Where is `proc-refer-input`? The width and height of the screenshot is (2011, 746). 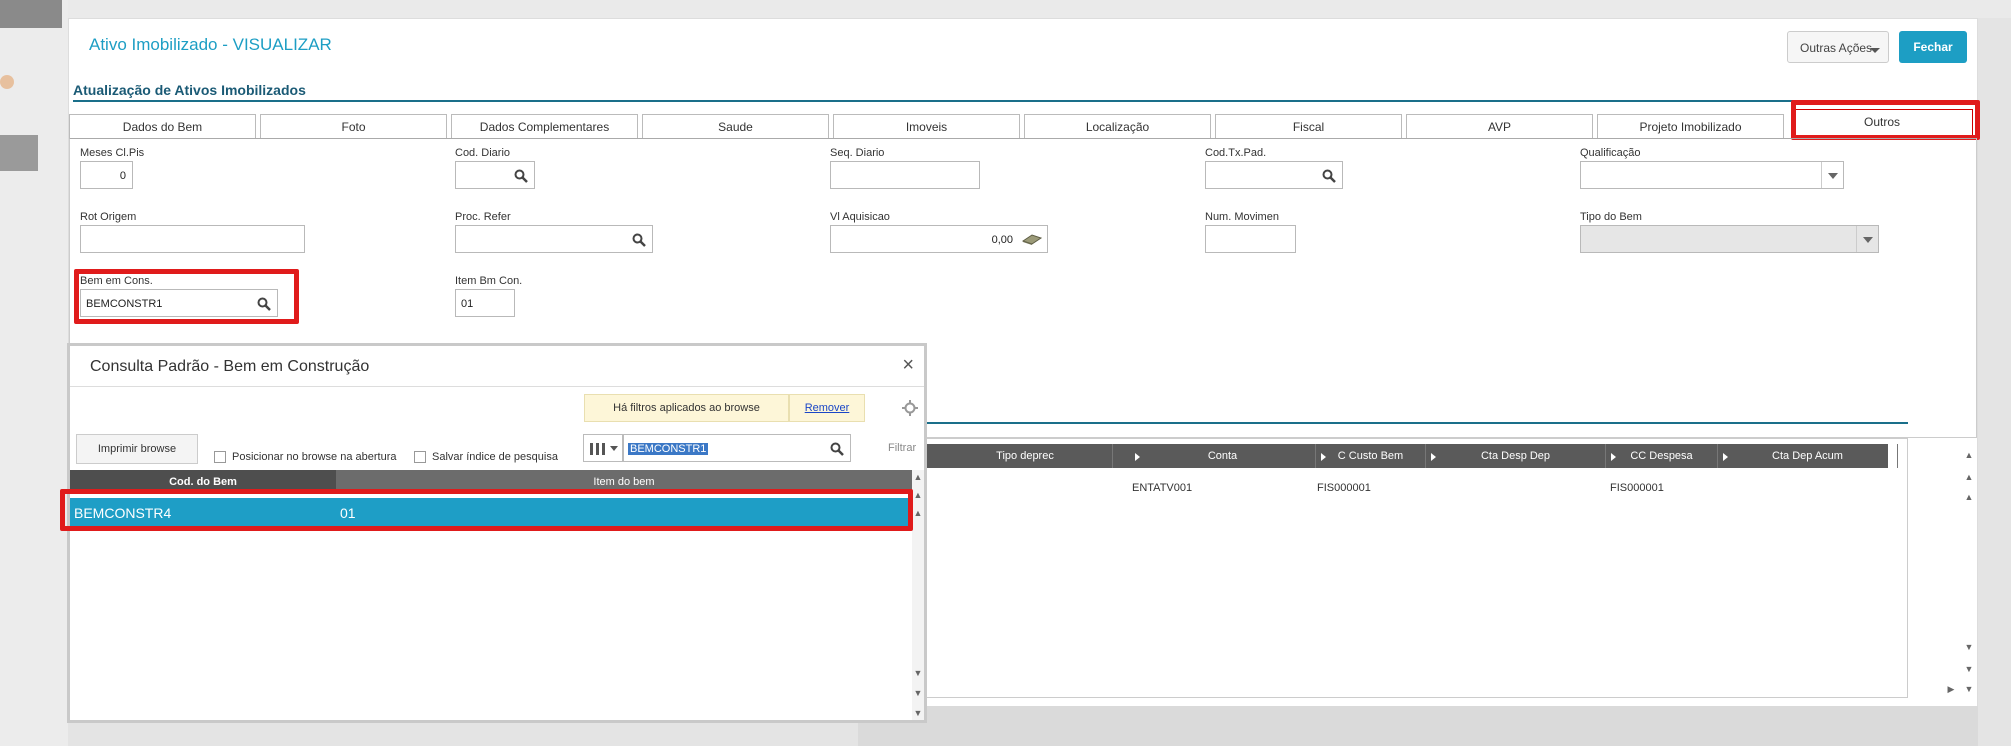 proc-refer-input is located at coordinates (554, 239).